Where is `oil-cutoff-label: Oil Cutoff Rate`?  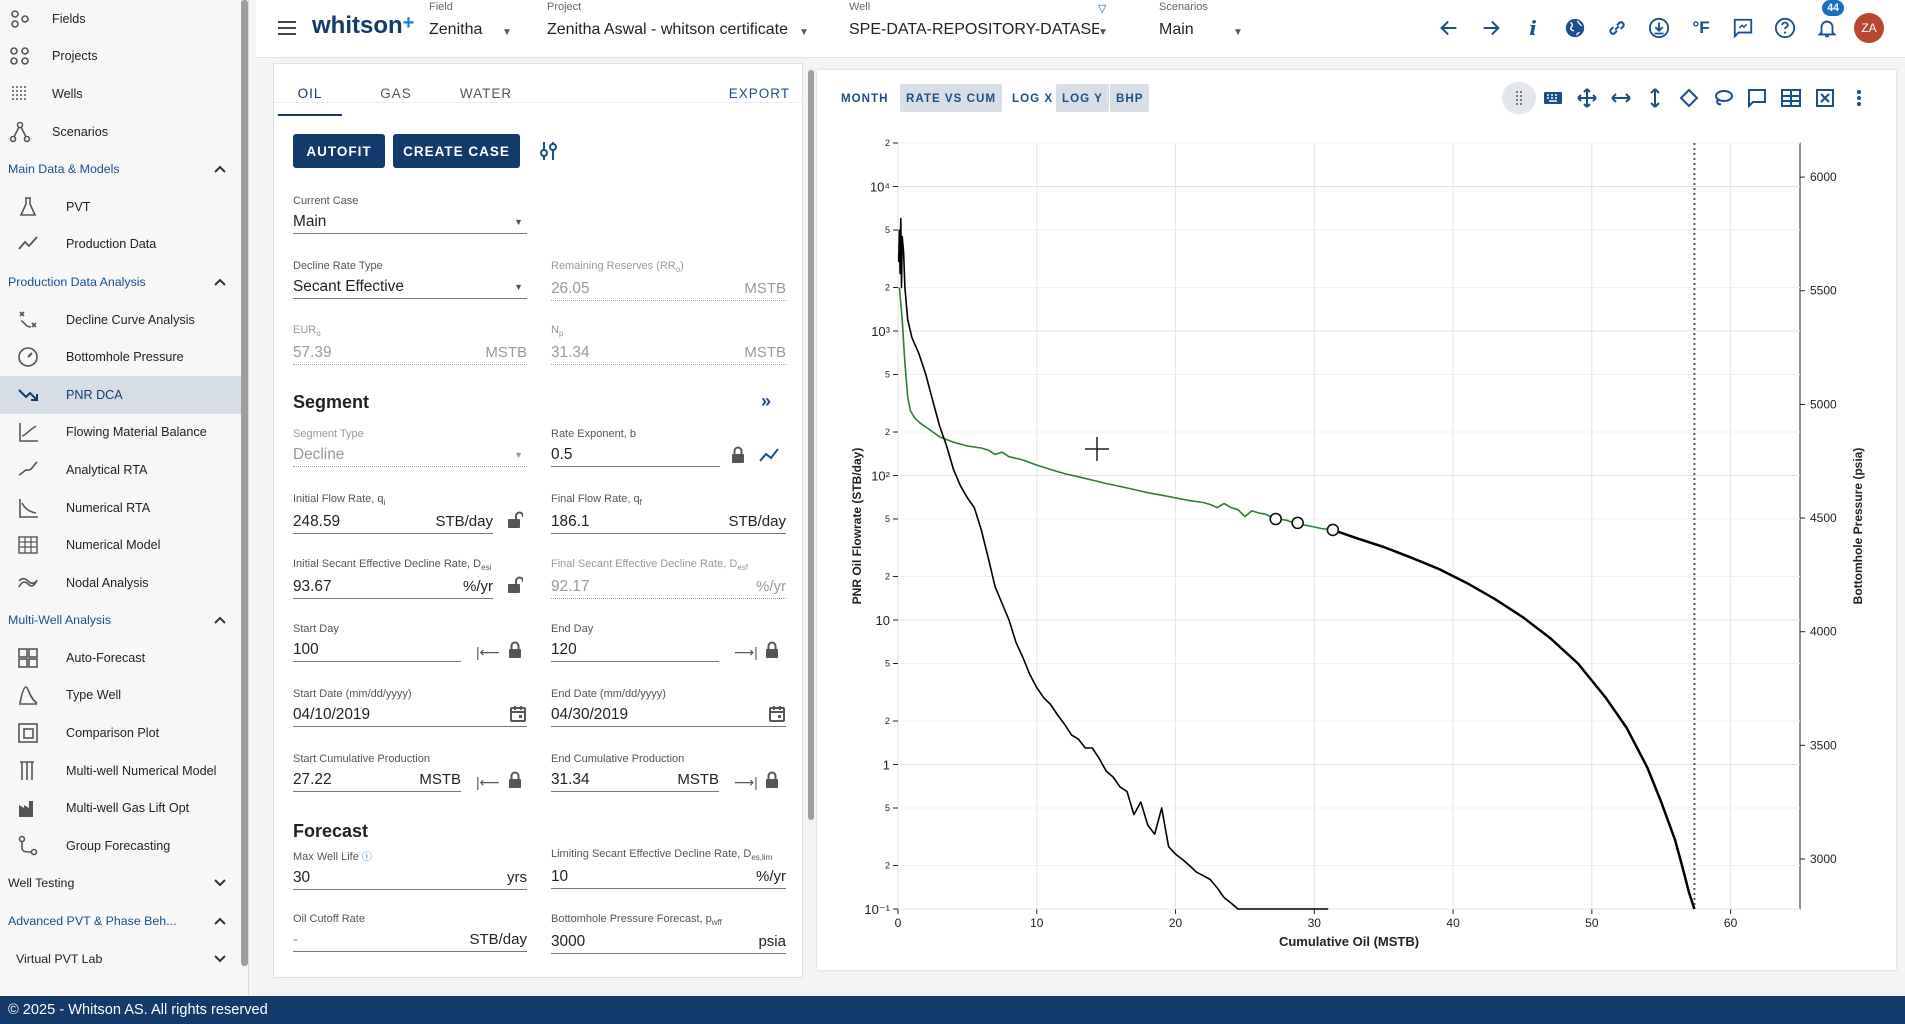 oil-cutoff-label: Oil Cutoff Rate is located at coordinates (329, 919).